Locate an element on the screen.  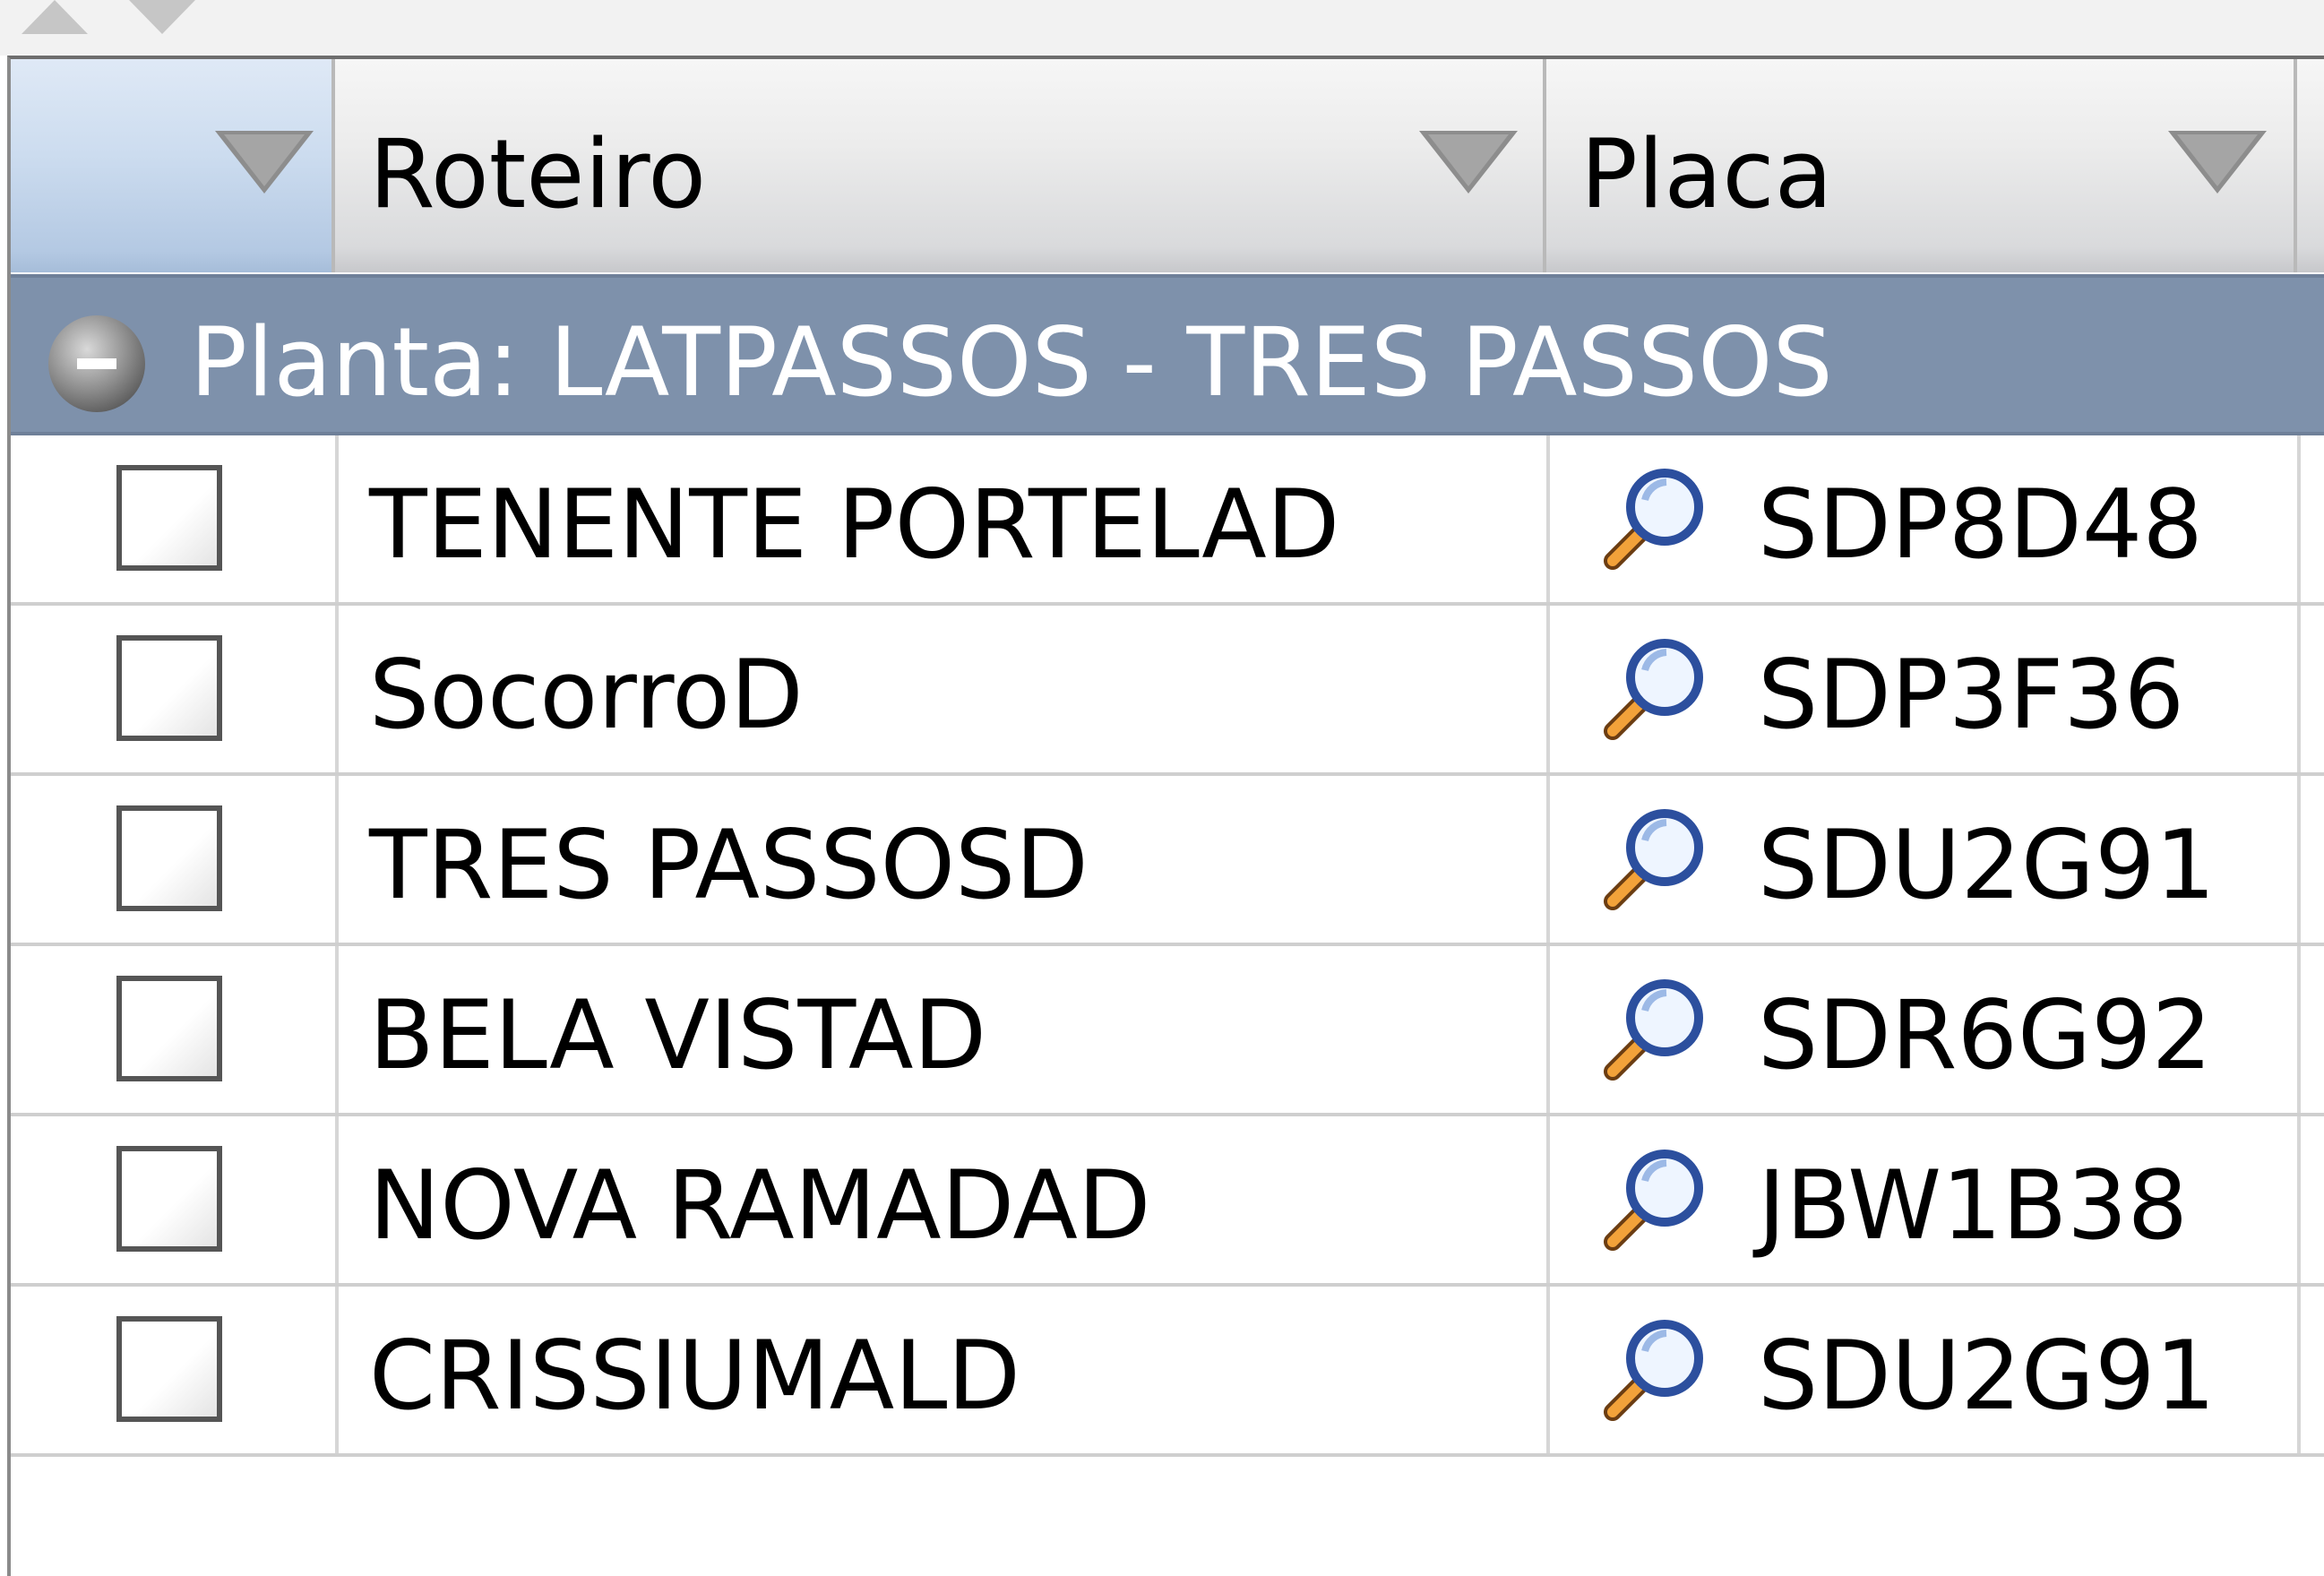
placa-cell: SDP8D48 is located at coordinates (1980, 524).